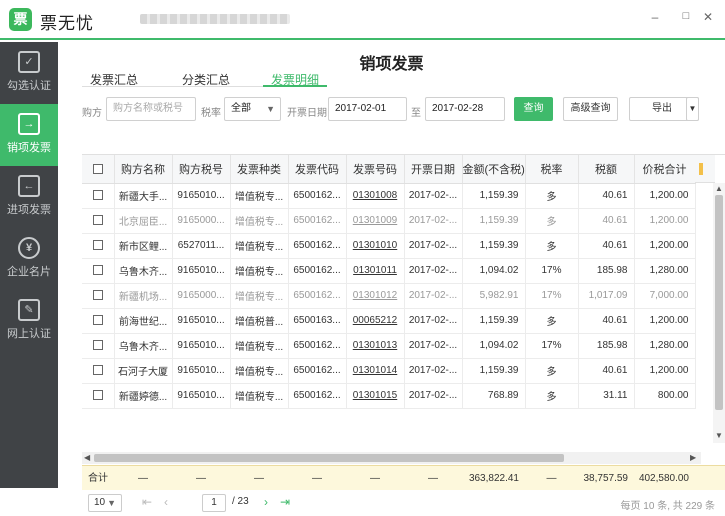  I want to click on scroll-left-icon: ◀, so click(87, 457).